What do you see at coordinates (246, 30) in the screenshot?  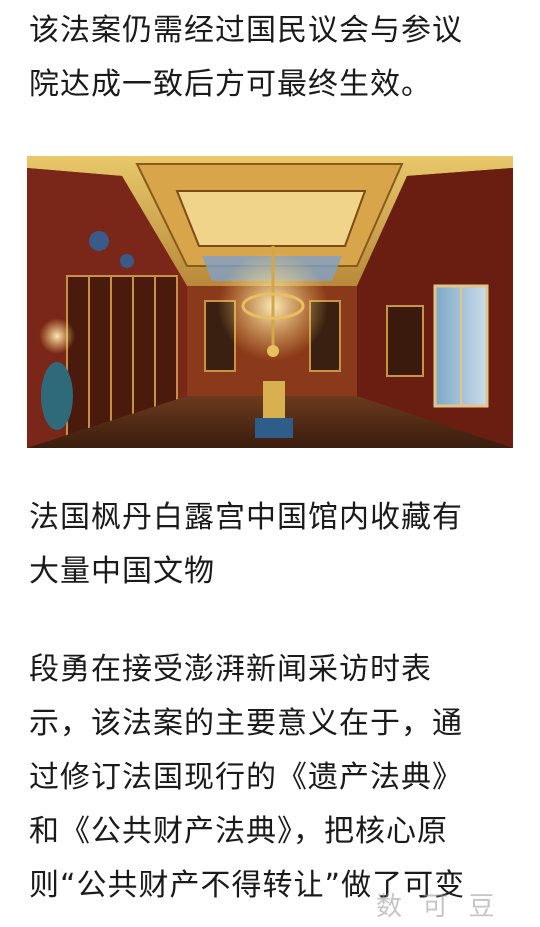 I see `paragraph-line: 该法案仍需经过国民议会与参议` at bounding box center [246, 30].